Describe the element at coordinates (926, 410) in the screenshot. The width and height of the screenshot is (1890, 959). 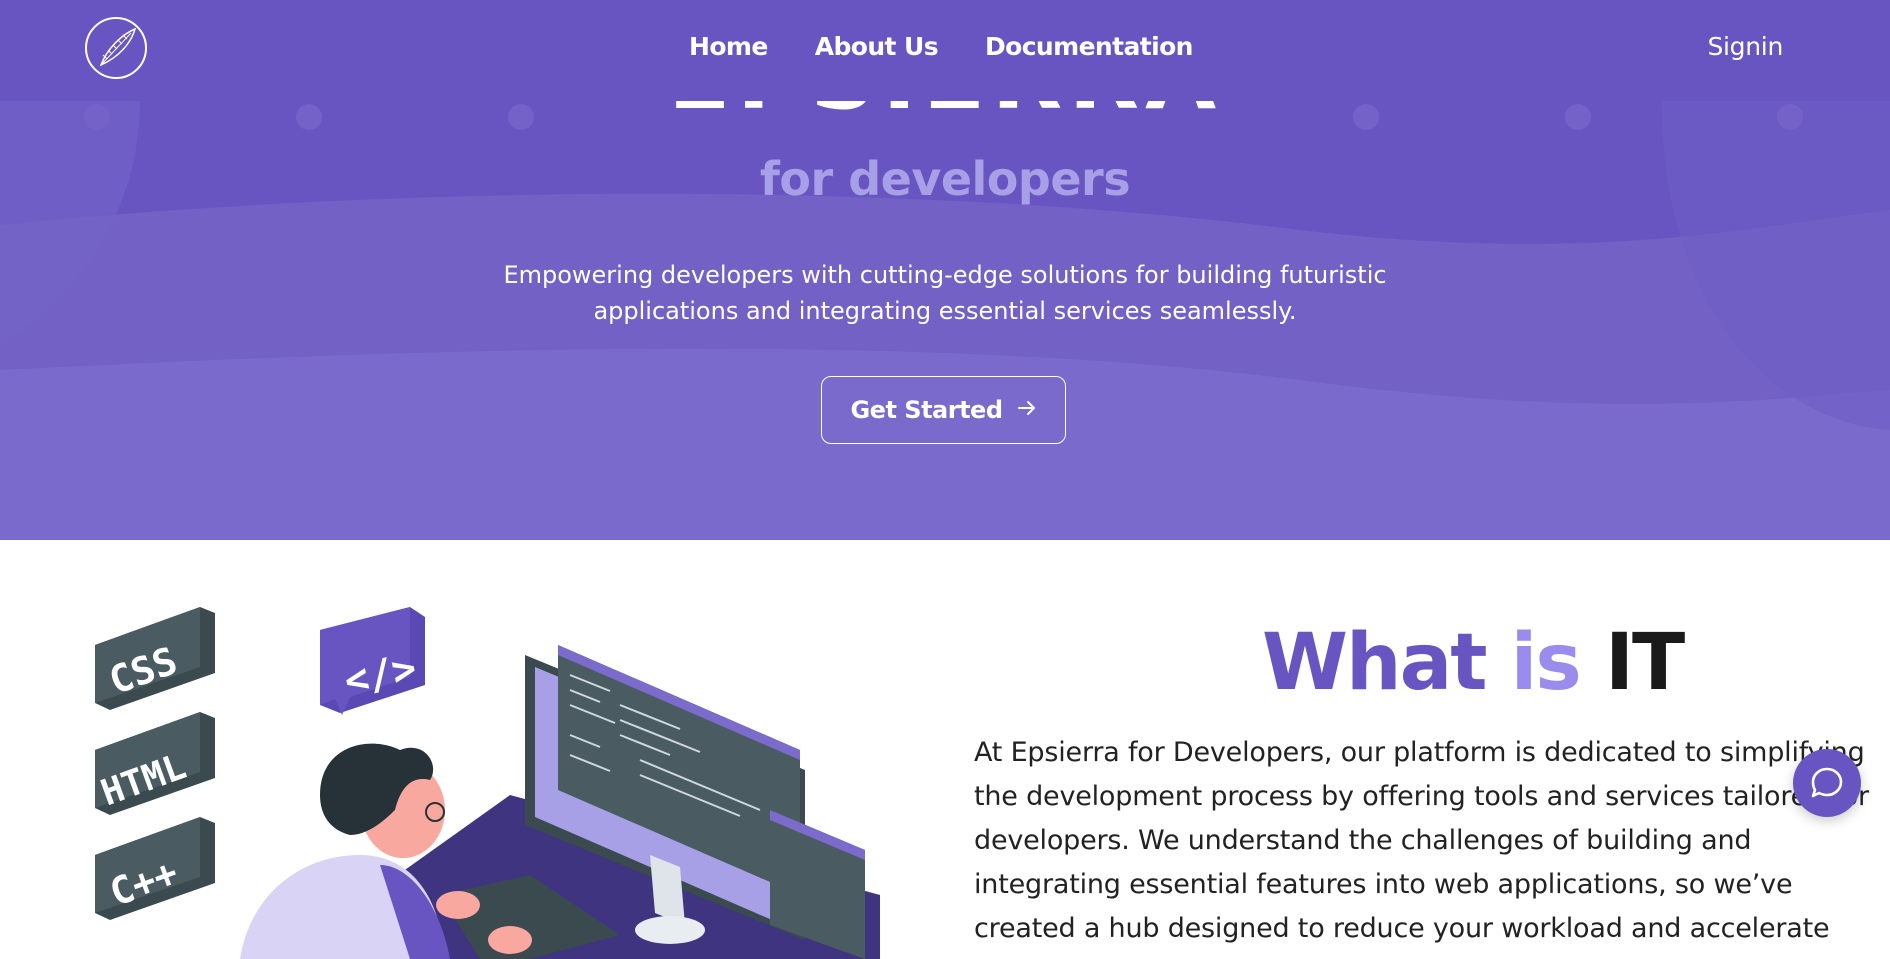
I see `get-started-label: Get Started` at that location.